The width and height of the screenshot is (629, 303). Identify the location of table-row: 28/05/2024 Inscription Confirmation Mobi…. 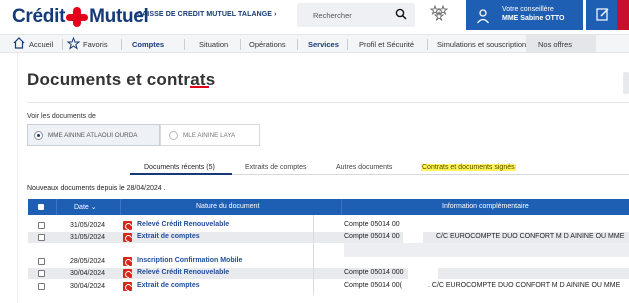
(328, 261).